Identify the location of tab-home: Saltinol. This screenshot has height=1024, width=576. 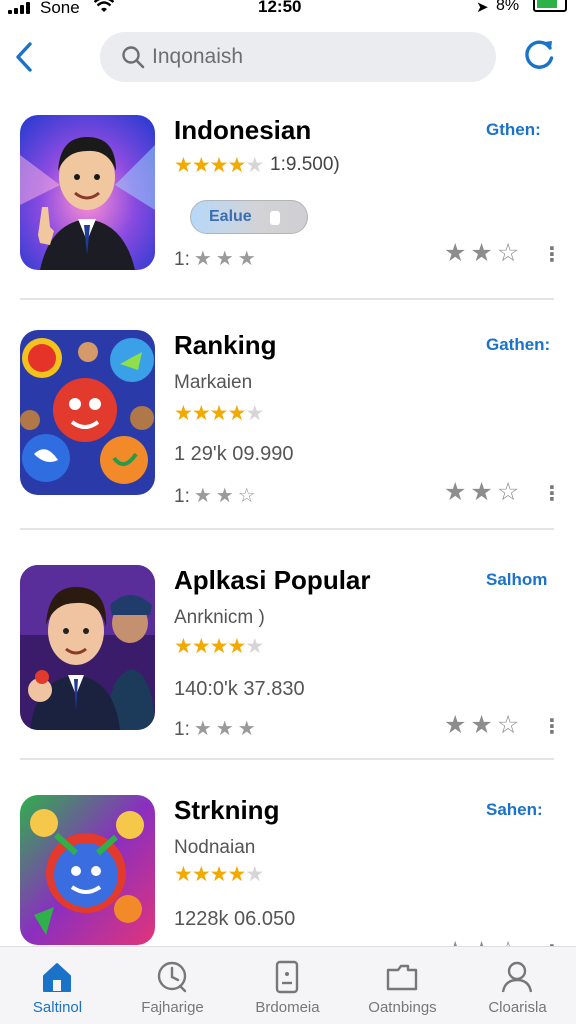
(57, 985).